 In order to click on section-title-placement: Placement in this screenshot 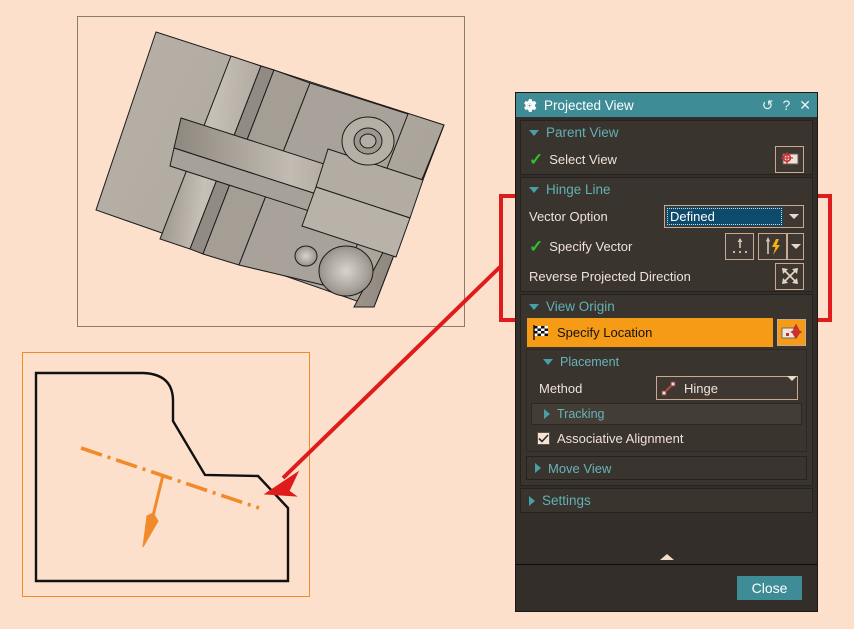, I will do `click(590, 361)`.